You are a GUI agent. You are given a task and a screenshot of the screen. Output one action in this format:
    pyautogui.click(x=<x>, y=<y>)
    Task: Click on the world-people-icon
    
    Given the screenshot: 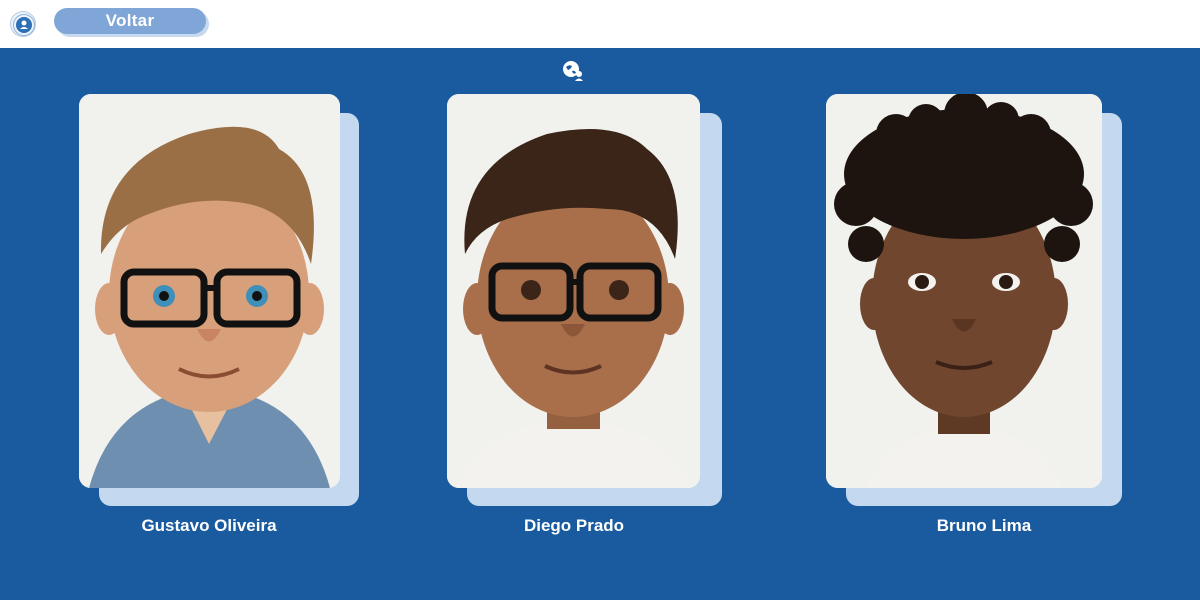 What is the action you would take?
    pyautogui.click(x=573, y=70)
    